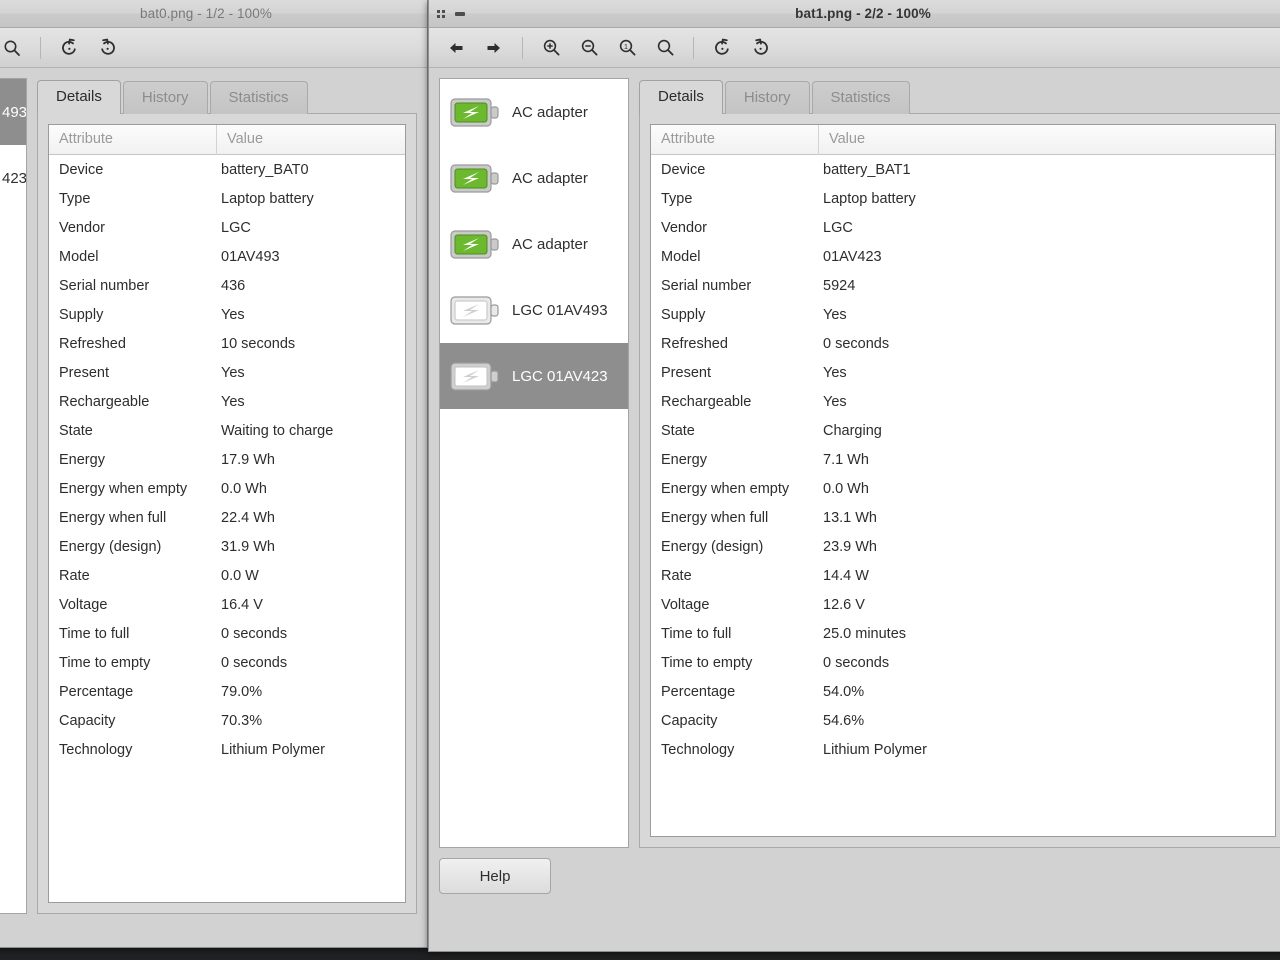  What do you see at coordinates (273, 749) in the screenshot?
I see `left-attr-value-20: Lithium Polymer` at bounding box center [273, 749].